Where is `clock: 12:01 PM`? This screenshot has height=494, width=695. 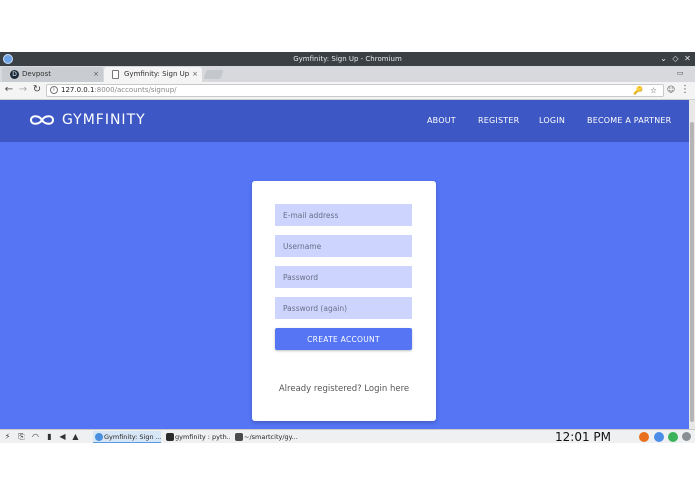
clock: 12:01 PM is located at coordinates (583, 437).